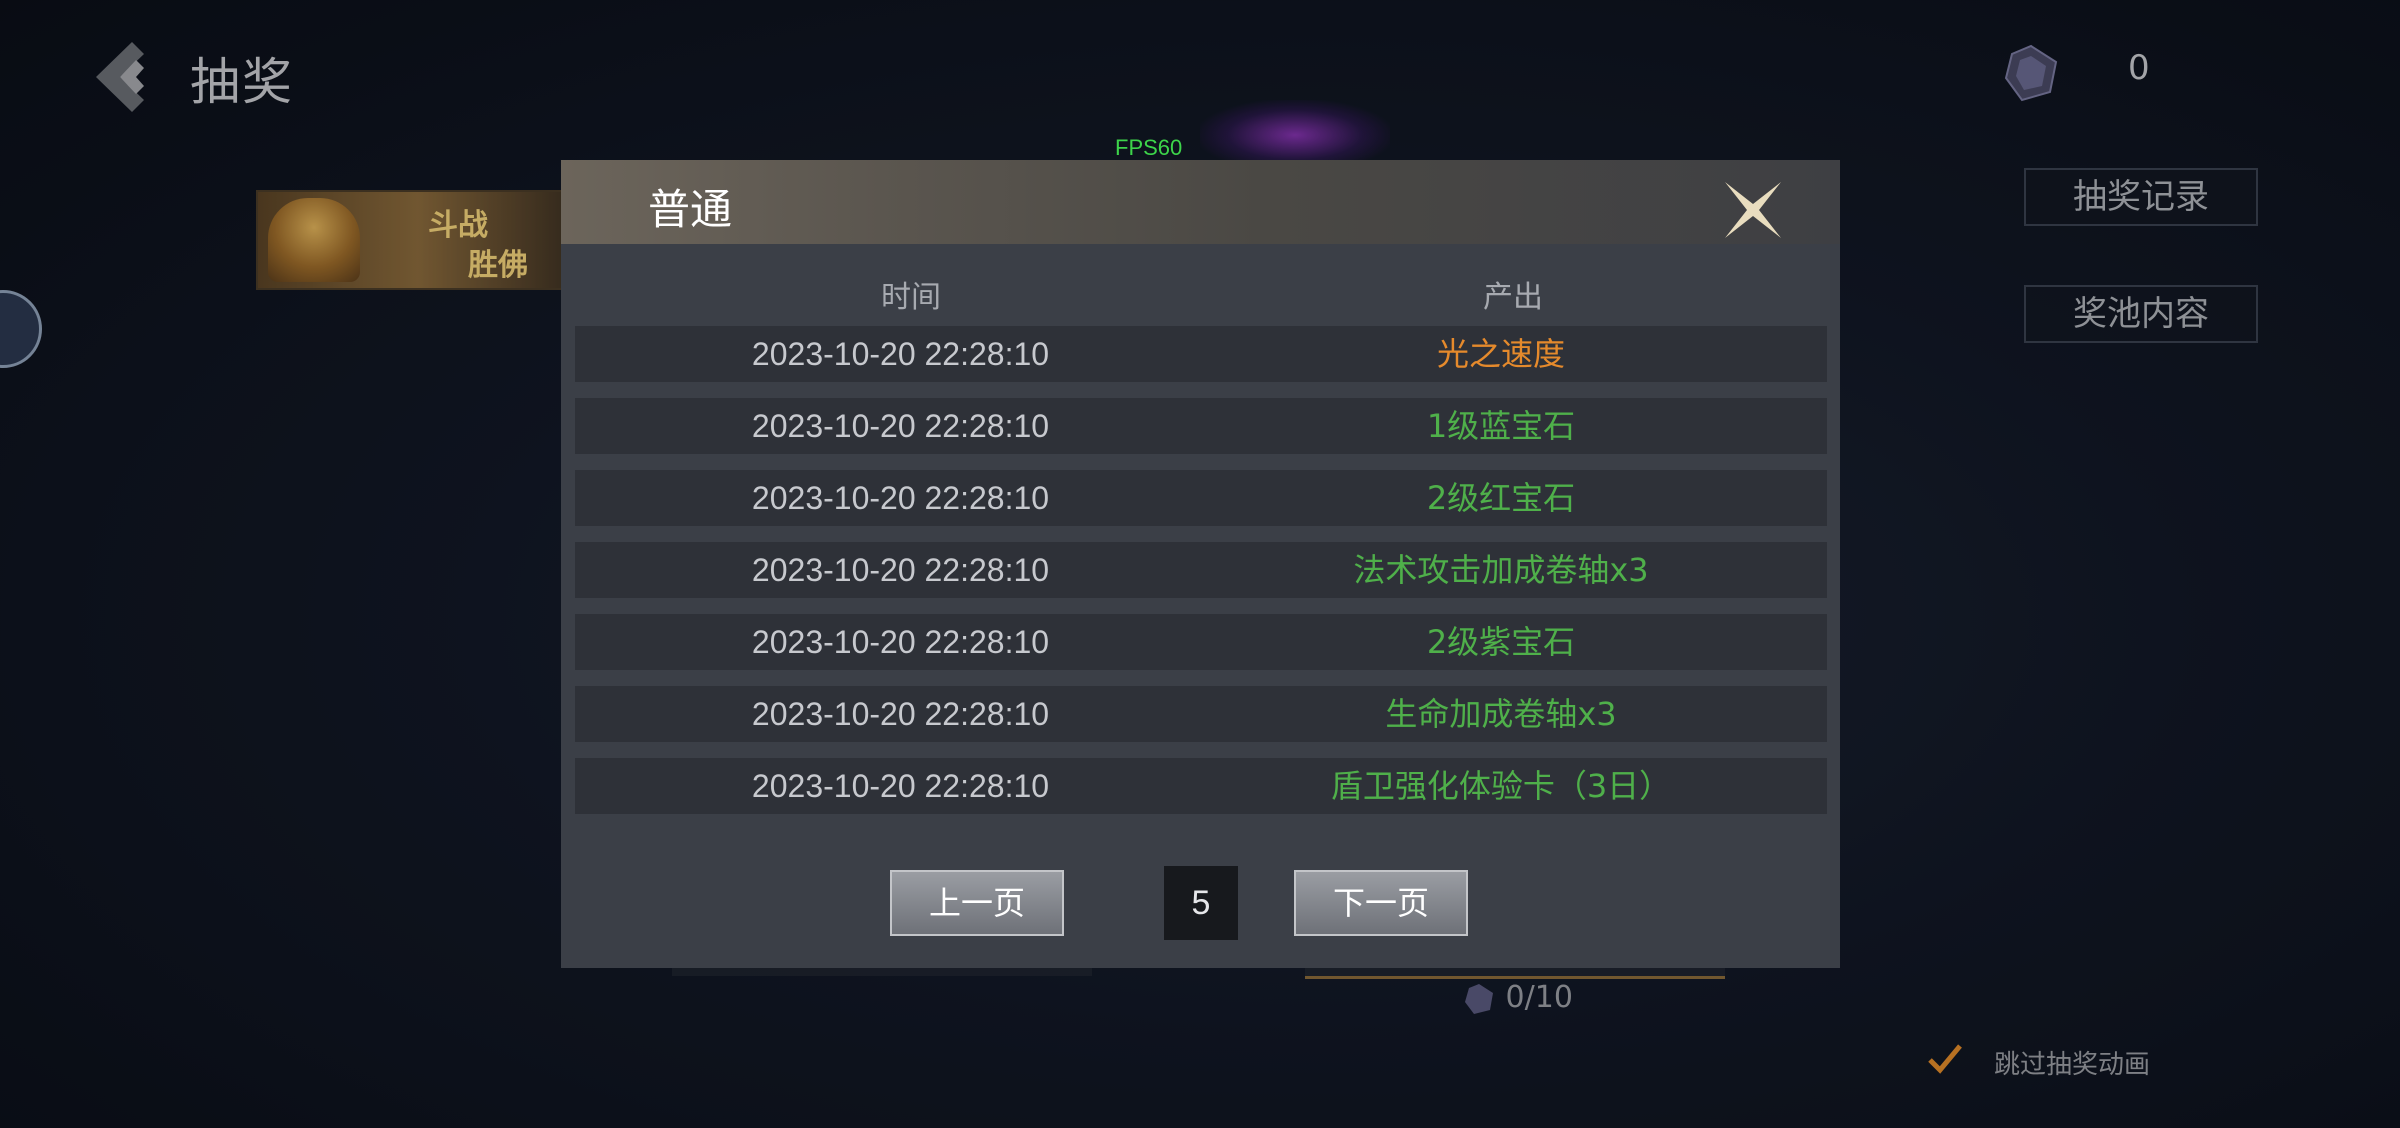 The height and width of the screenshot is (1128, 2400). What do you see at coordinates (1201, 714) in the screenshot?
I see `table-row: 2023-10-20 22:28:10 生命加成卷轴x3` at bounding box center [1201, 714].